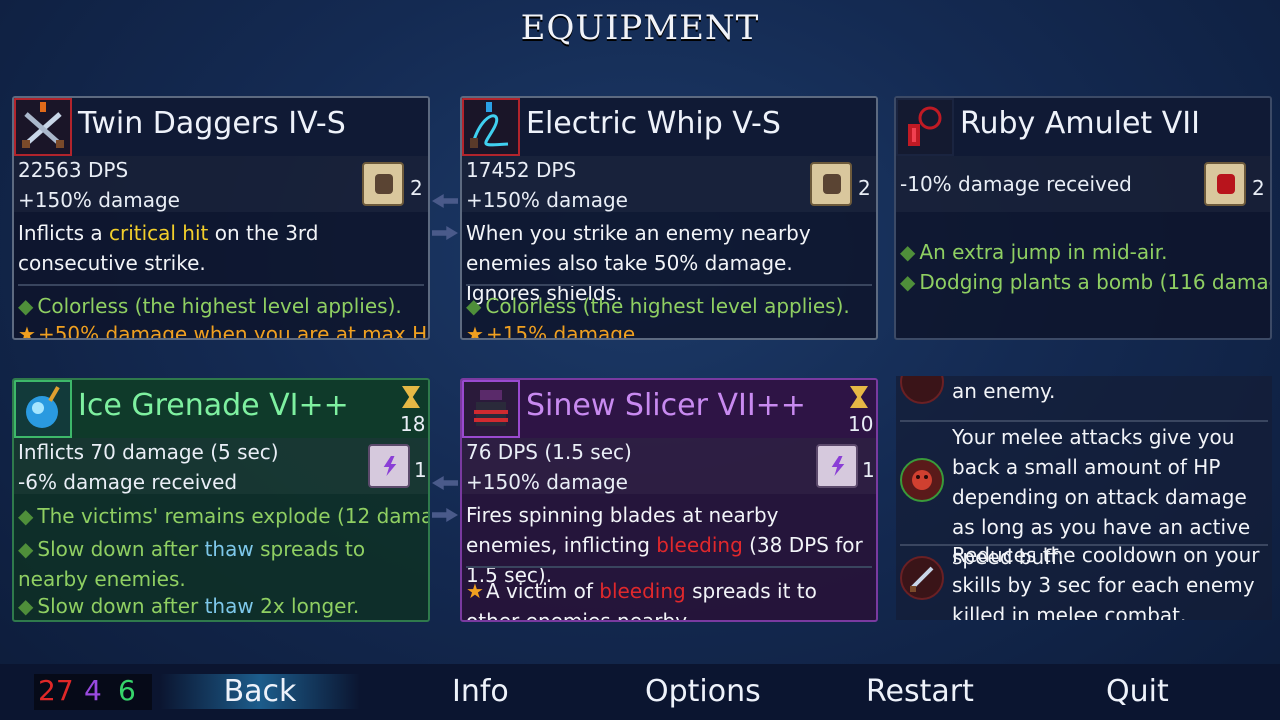  Describe the element at coordinates (653, 123) in the screenshot. I see `item-name: Electric Whip V-S` at that location.